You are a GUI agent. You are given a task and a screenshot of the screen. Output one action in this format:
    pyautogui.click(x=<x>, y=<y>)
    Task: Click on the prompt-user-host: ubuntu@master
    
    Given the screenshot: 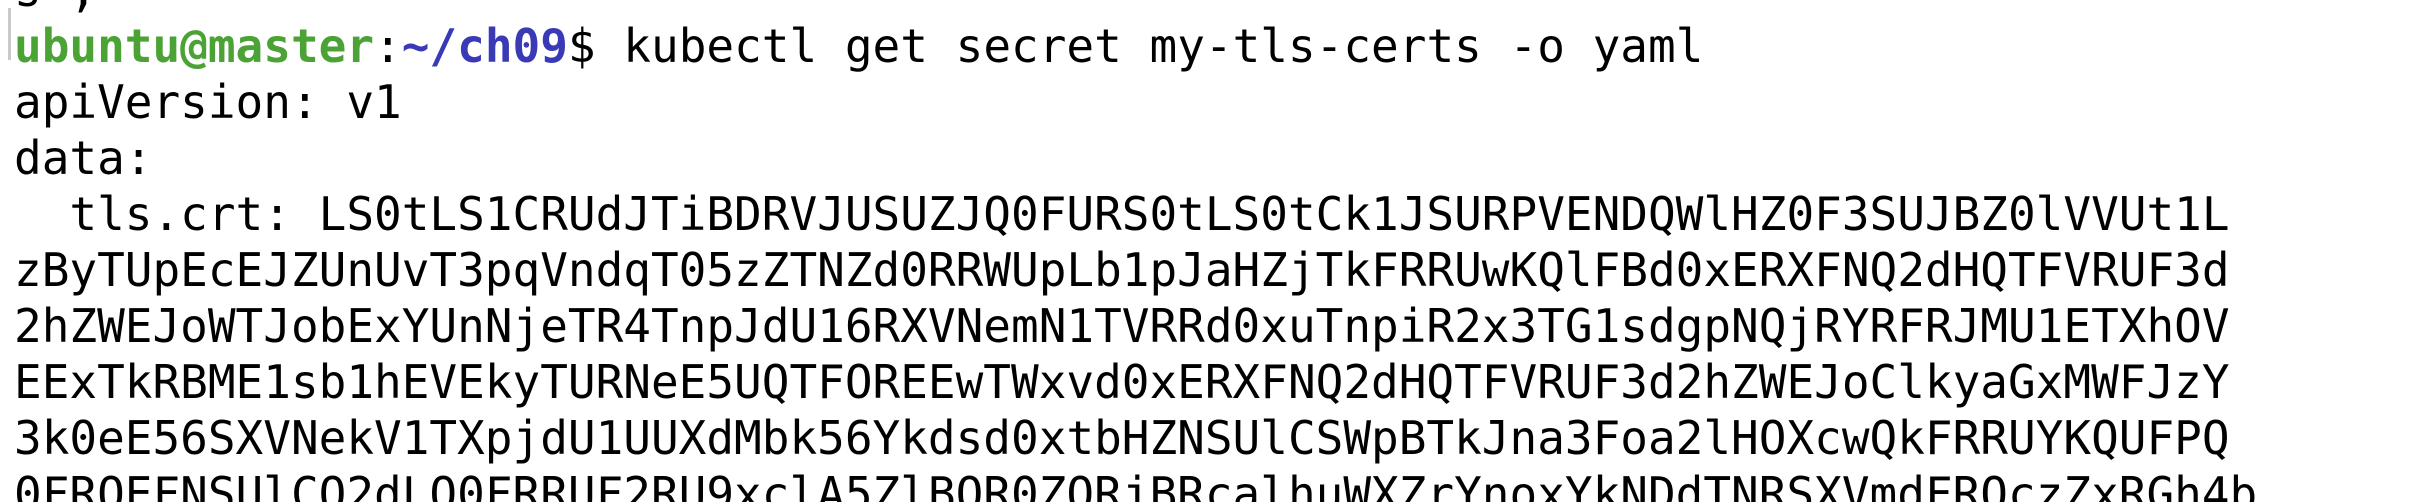 What is the action you would take?
    pyautogui.click(x=194, y=46)
    